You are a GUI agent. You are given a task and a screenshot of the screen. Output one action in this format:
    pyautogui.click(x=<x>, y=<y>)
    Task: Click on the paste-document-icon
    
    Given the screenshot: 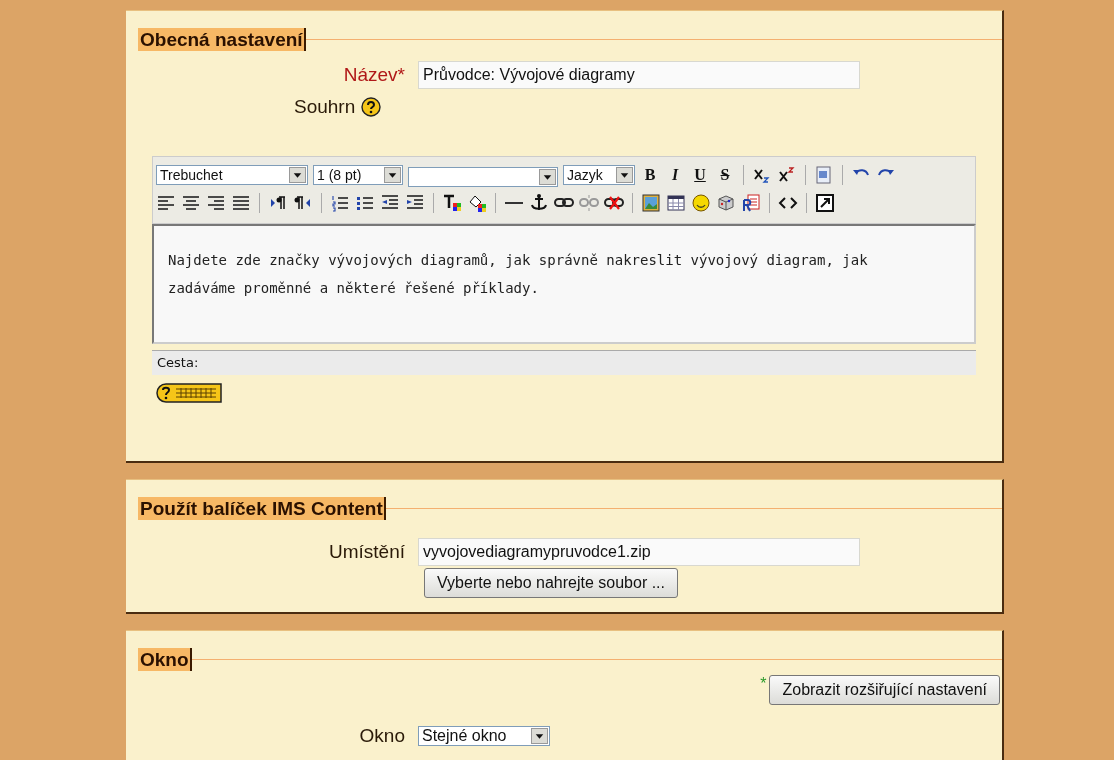 What is the action you would take?
    pyautogui.click(x=824, y=175)
    